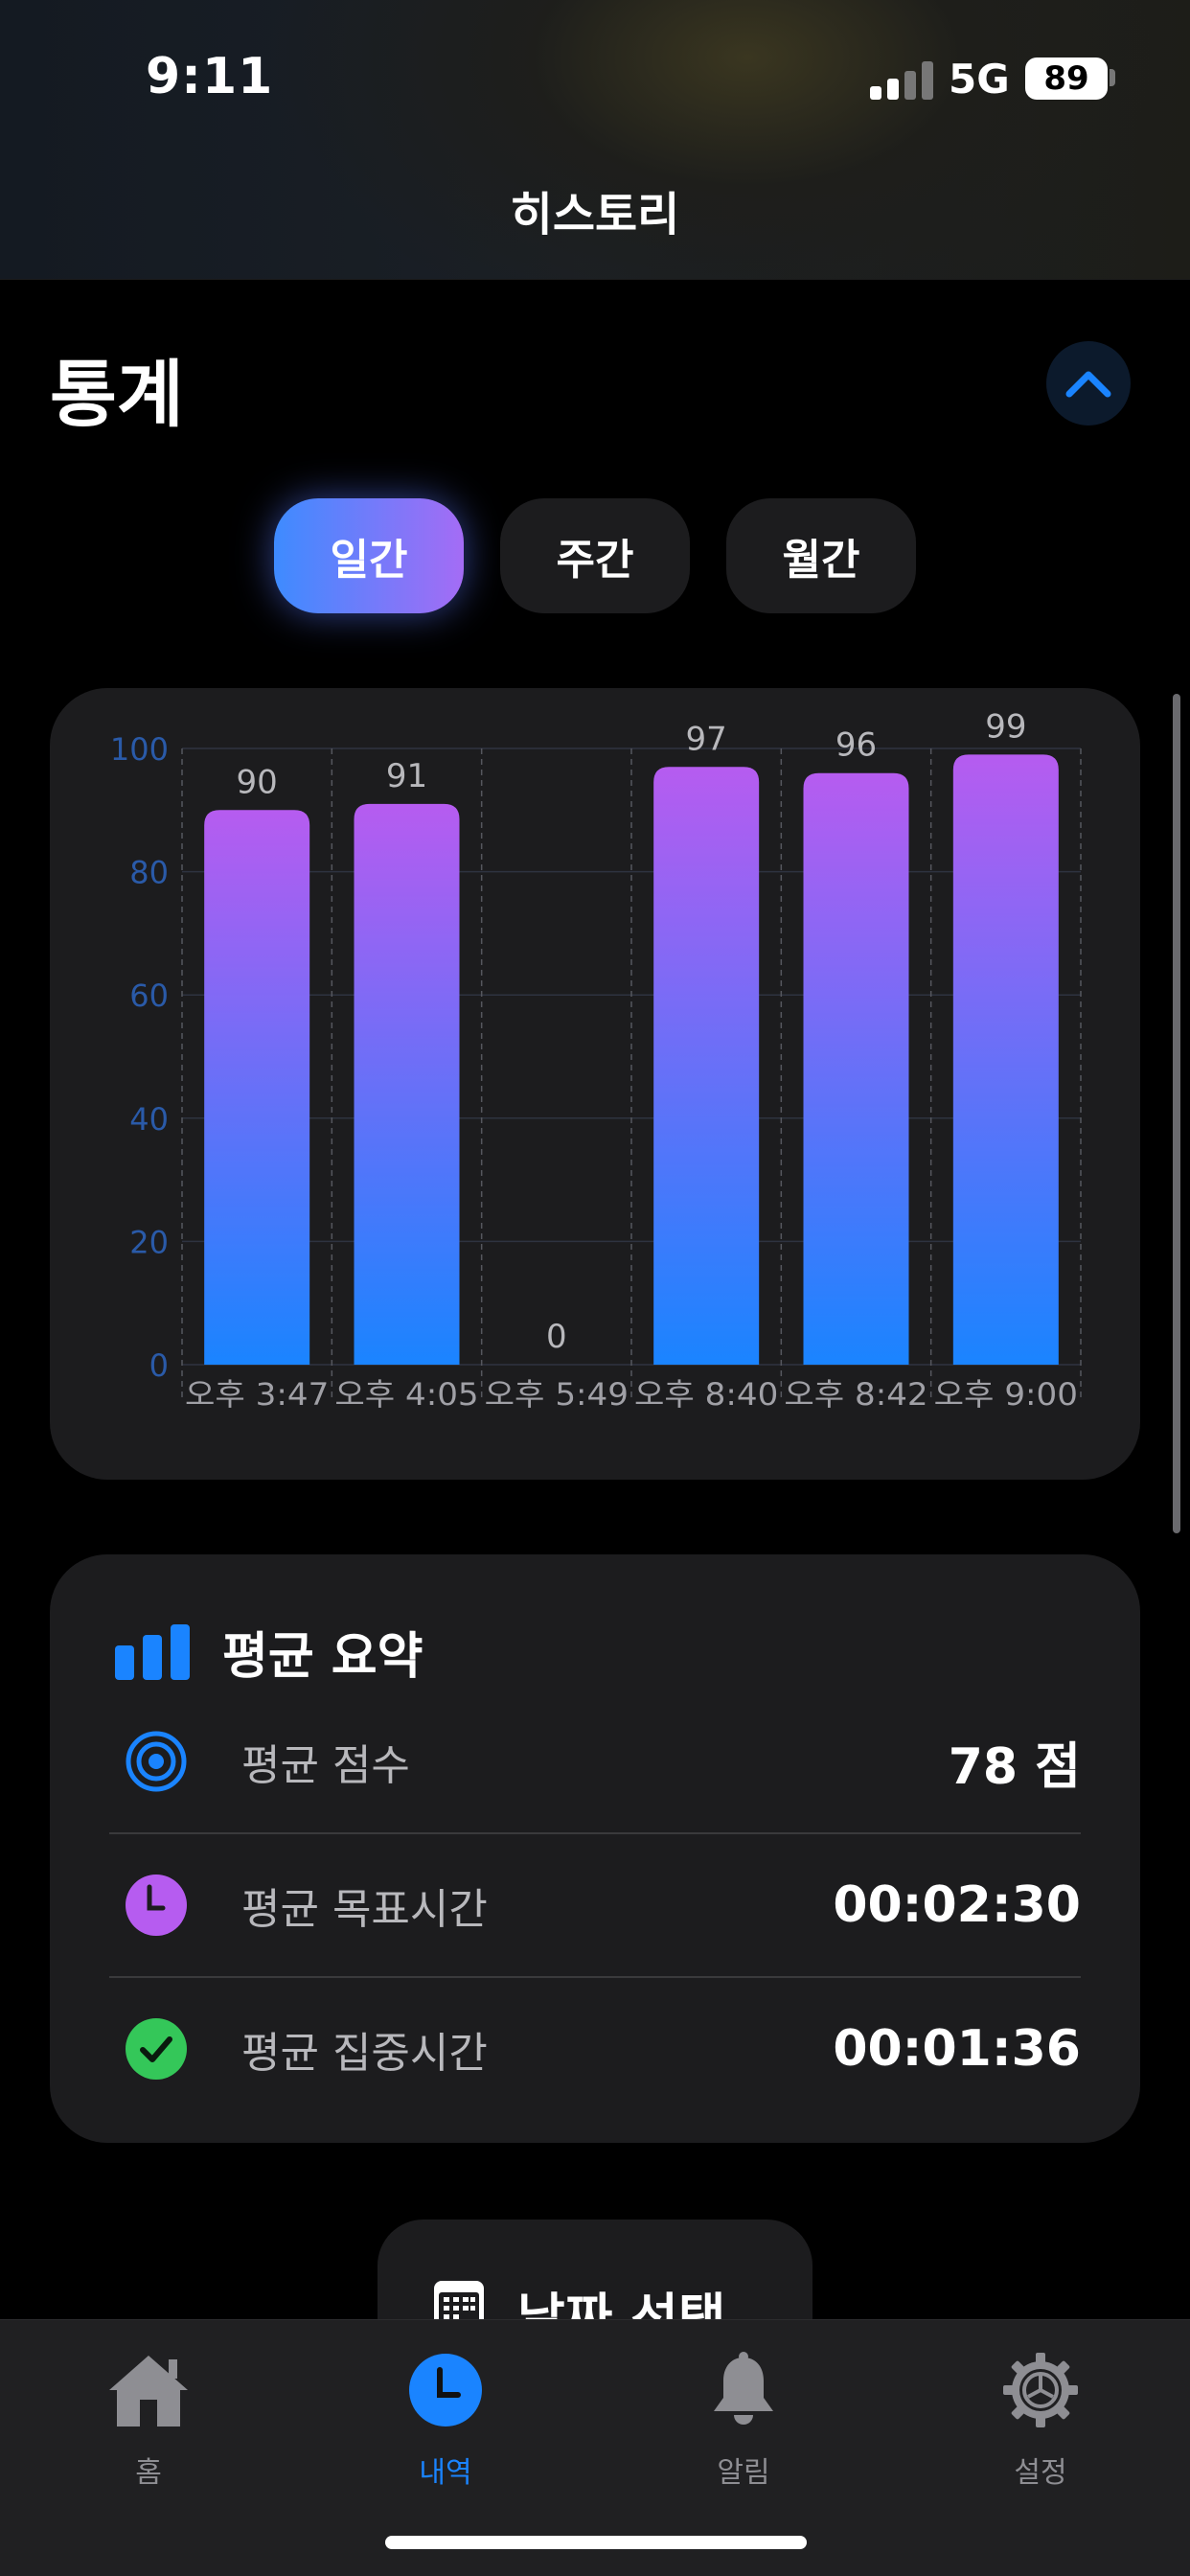  What do you see at coordinates (595, 2049) in the screenshot?
I see `summary-row-focus-time: 평균 집중시간 00:01:36` at bounding box center [595, 2049].